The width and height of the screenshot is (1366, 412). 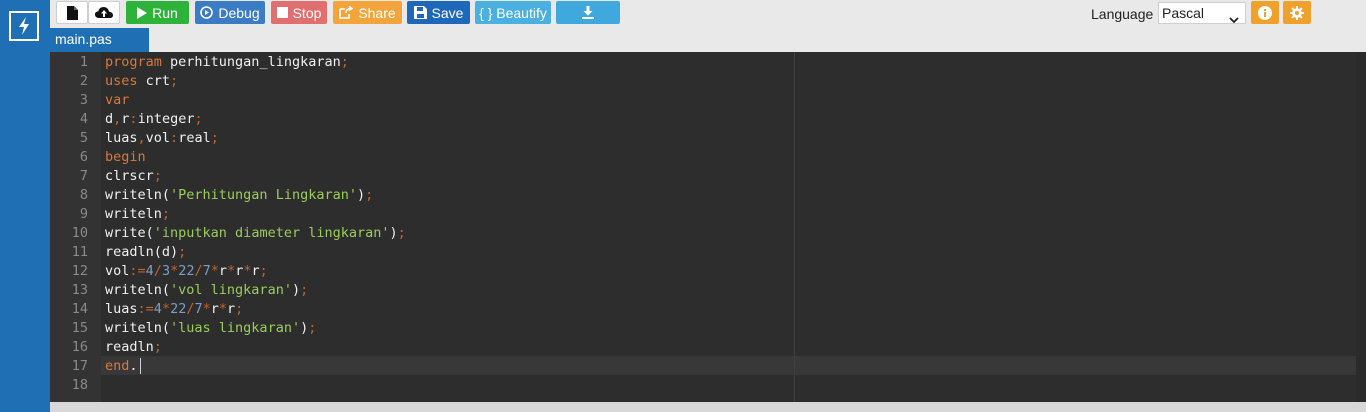 What do you see at coordinates (346, 12) in the screenshot?
I see `share-icon` at bounding box center [346, 12].